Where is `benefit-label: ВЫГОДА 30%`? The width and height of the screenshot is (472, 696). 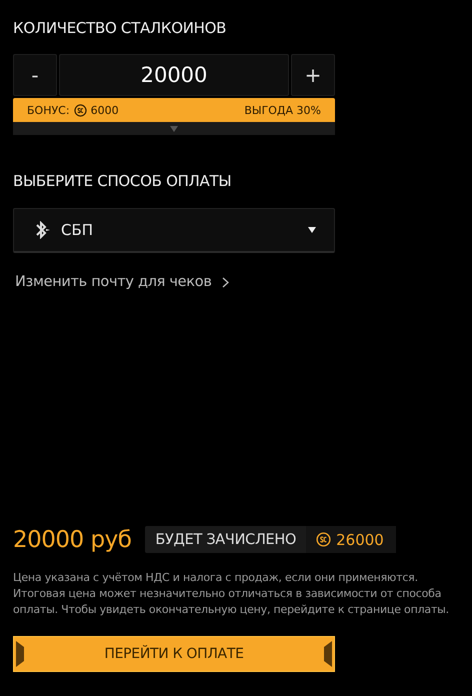 benefit-label: ВЫГОДА 30% is located at coordinates (282, 110).